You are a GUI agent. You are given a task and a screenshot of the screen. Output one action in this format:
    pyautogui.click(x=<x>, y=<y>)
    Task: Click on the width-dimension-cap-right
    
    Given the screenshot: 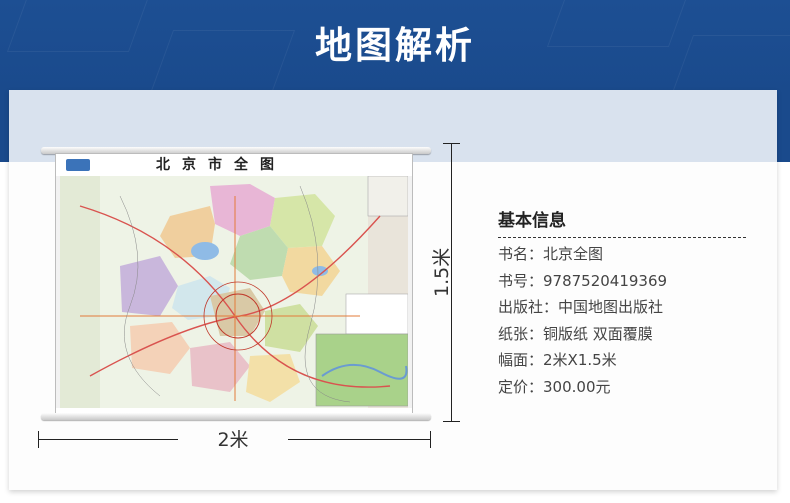 What is the action you would take?
    pyautogui.click(x=430, y=439)
    